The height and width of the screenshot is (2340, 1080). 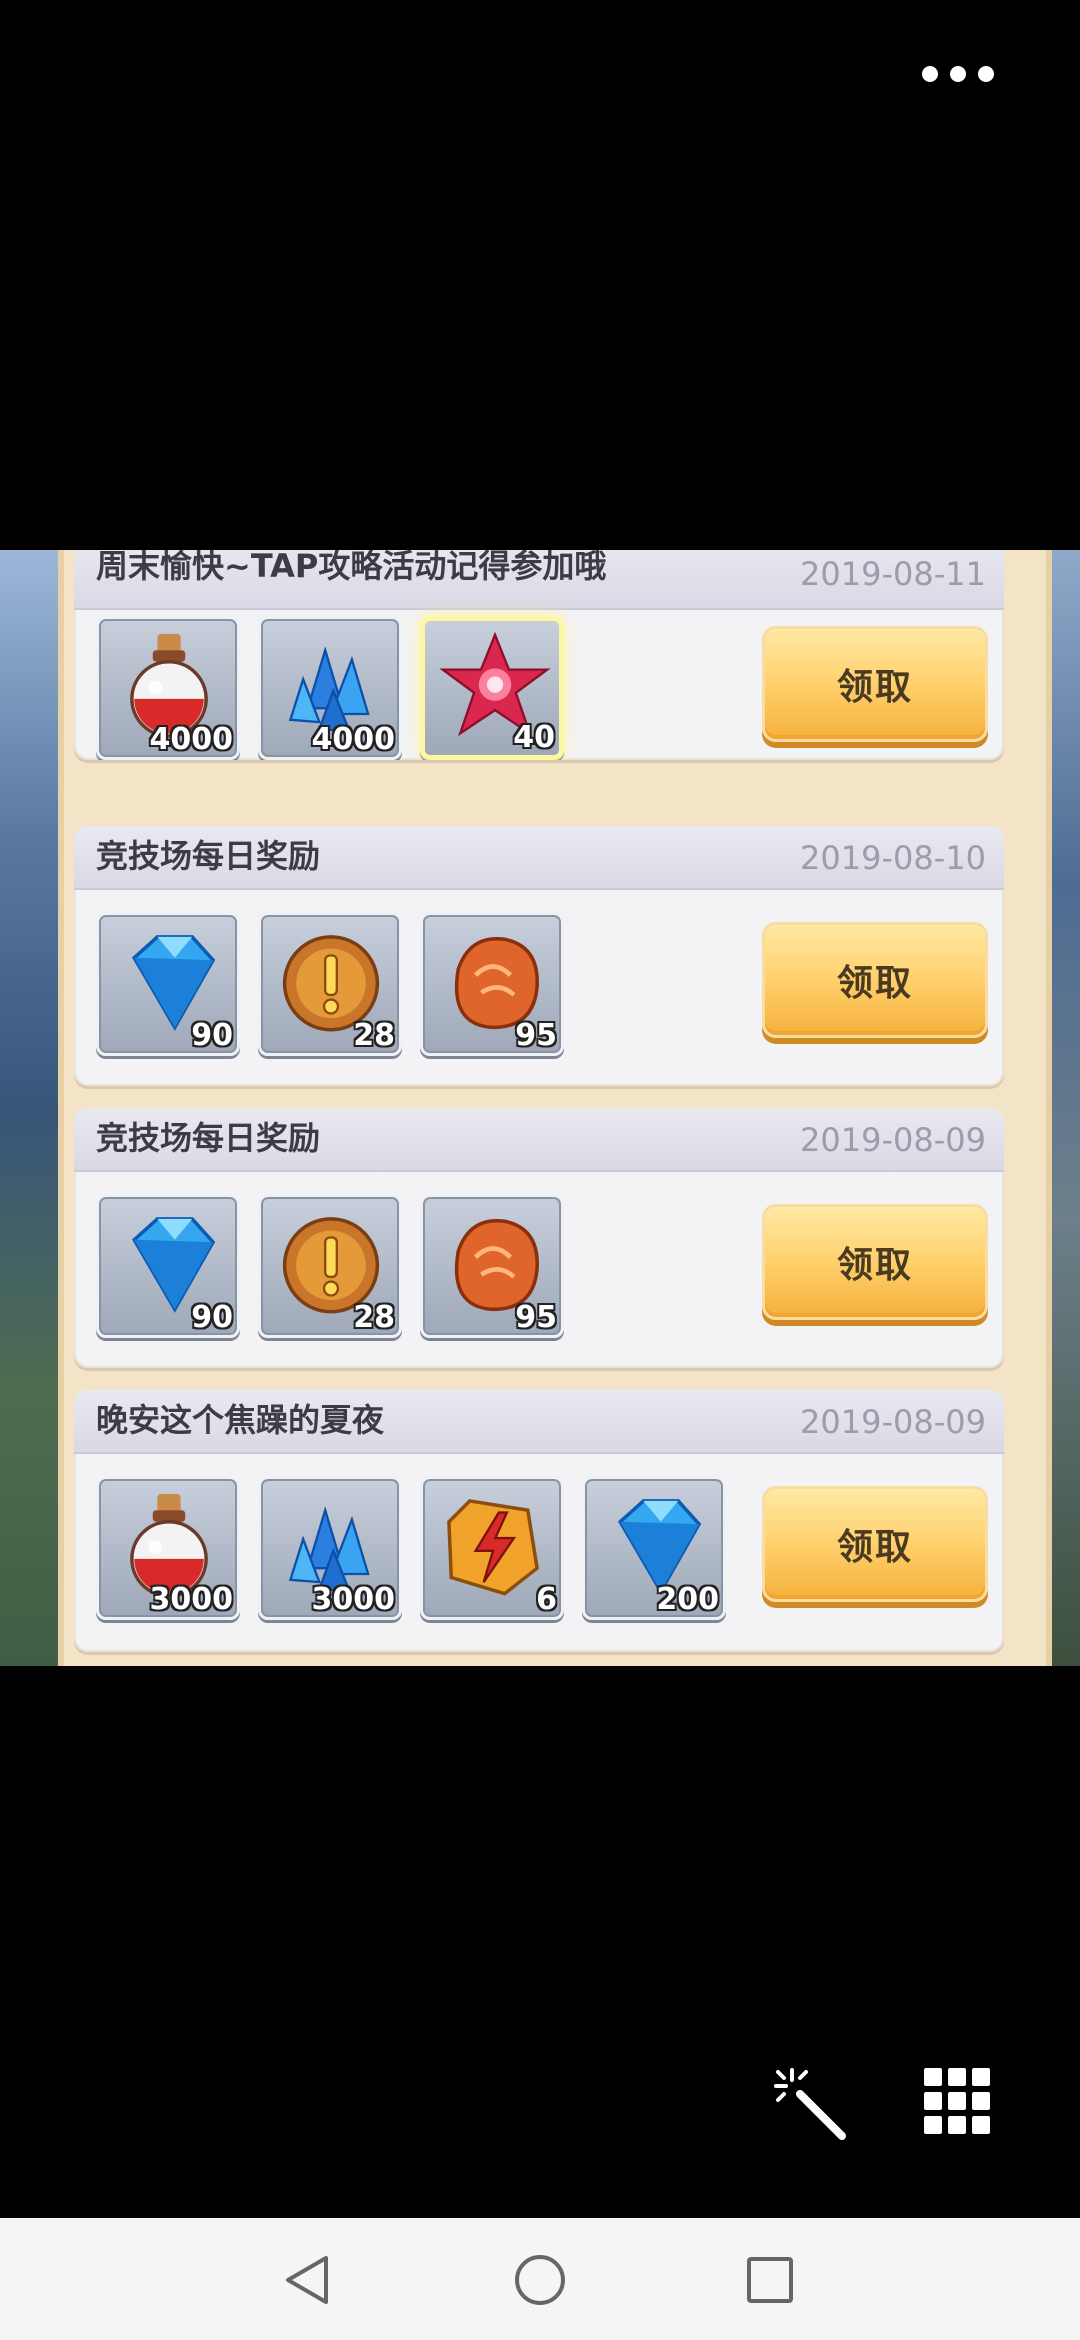 I want to click on background-scenery-left, so click(x=30, y=1108).